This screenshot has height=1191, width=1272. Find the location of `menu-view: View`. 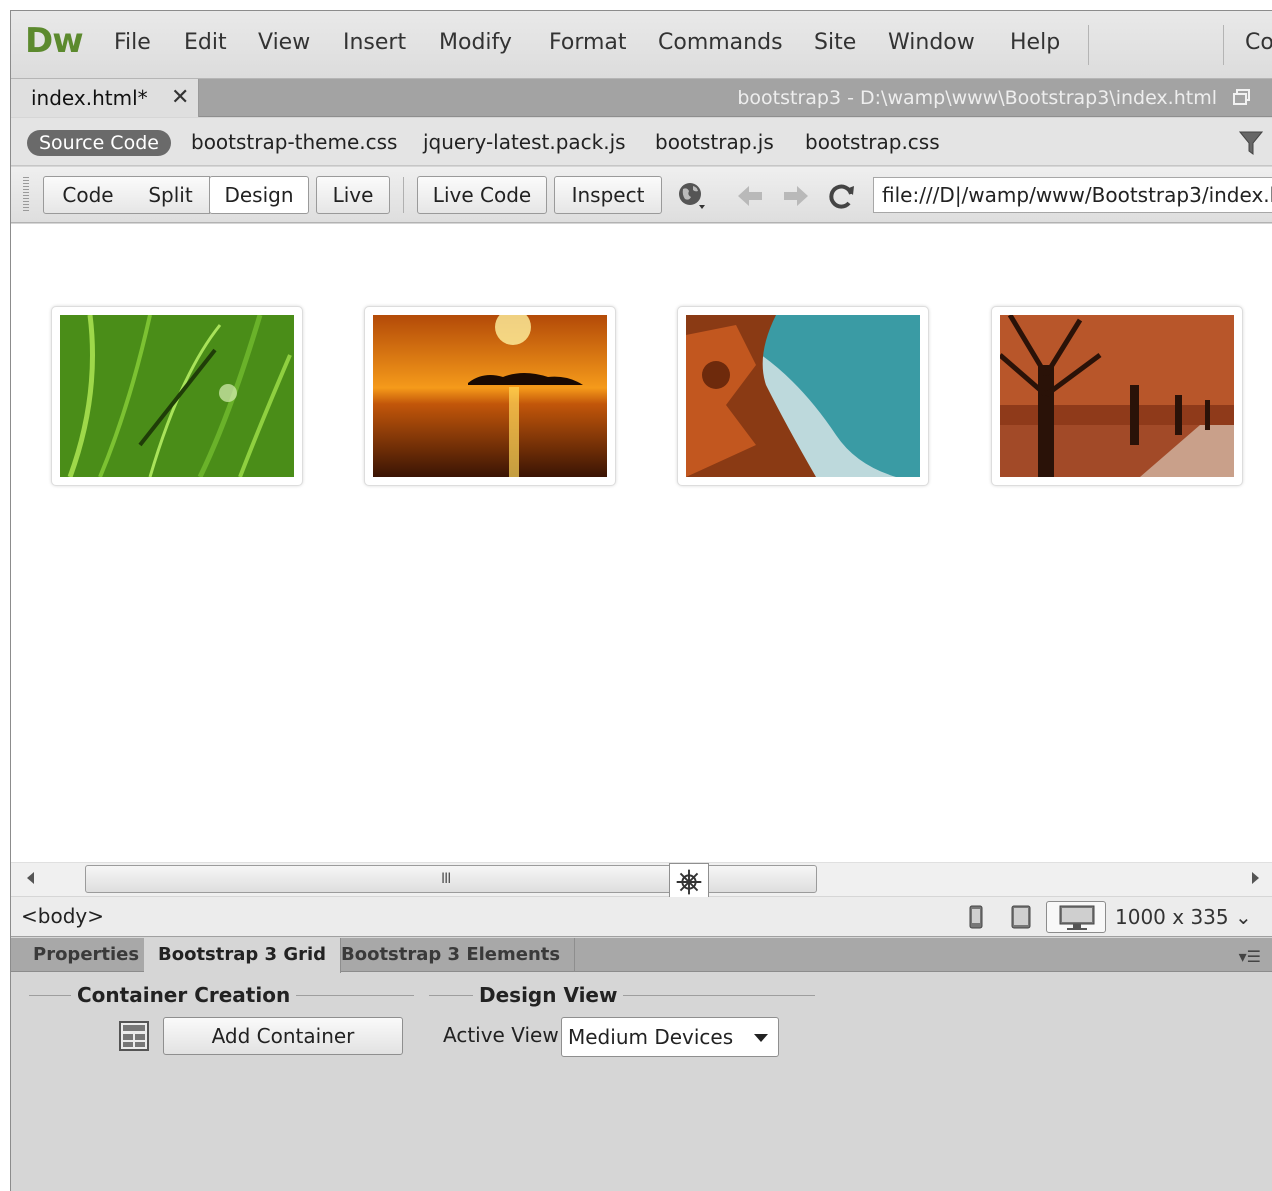

menu-view: View is located at coordinates (284, 42).